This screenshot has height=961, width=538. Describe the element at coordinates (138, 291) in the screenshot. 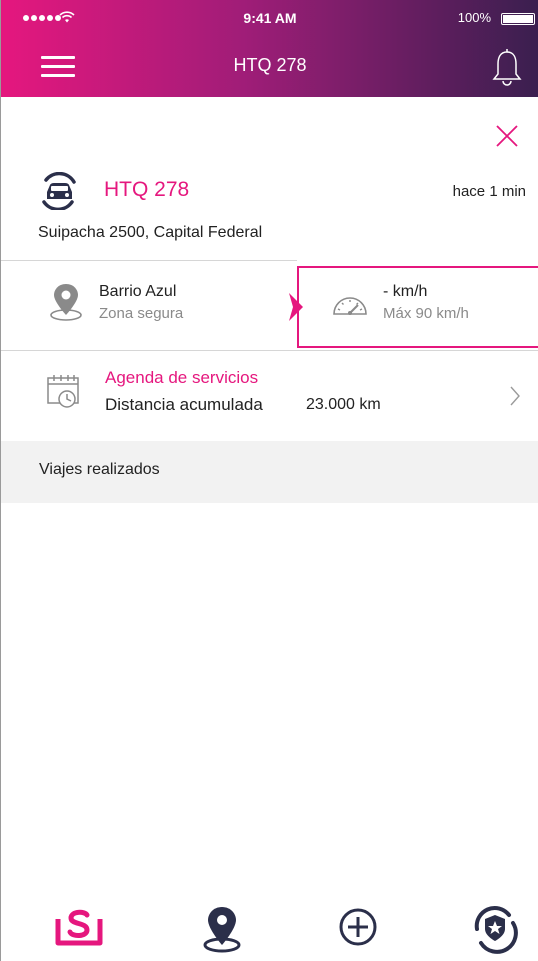

I see `zone-name: Barrio Azul` at that location.